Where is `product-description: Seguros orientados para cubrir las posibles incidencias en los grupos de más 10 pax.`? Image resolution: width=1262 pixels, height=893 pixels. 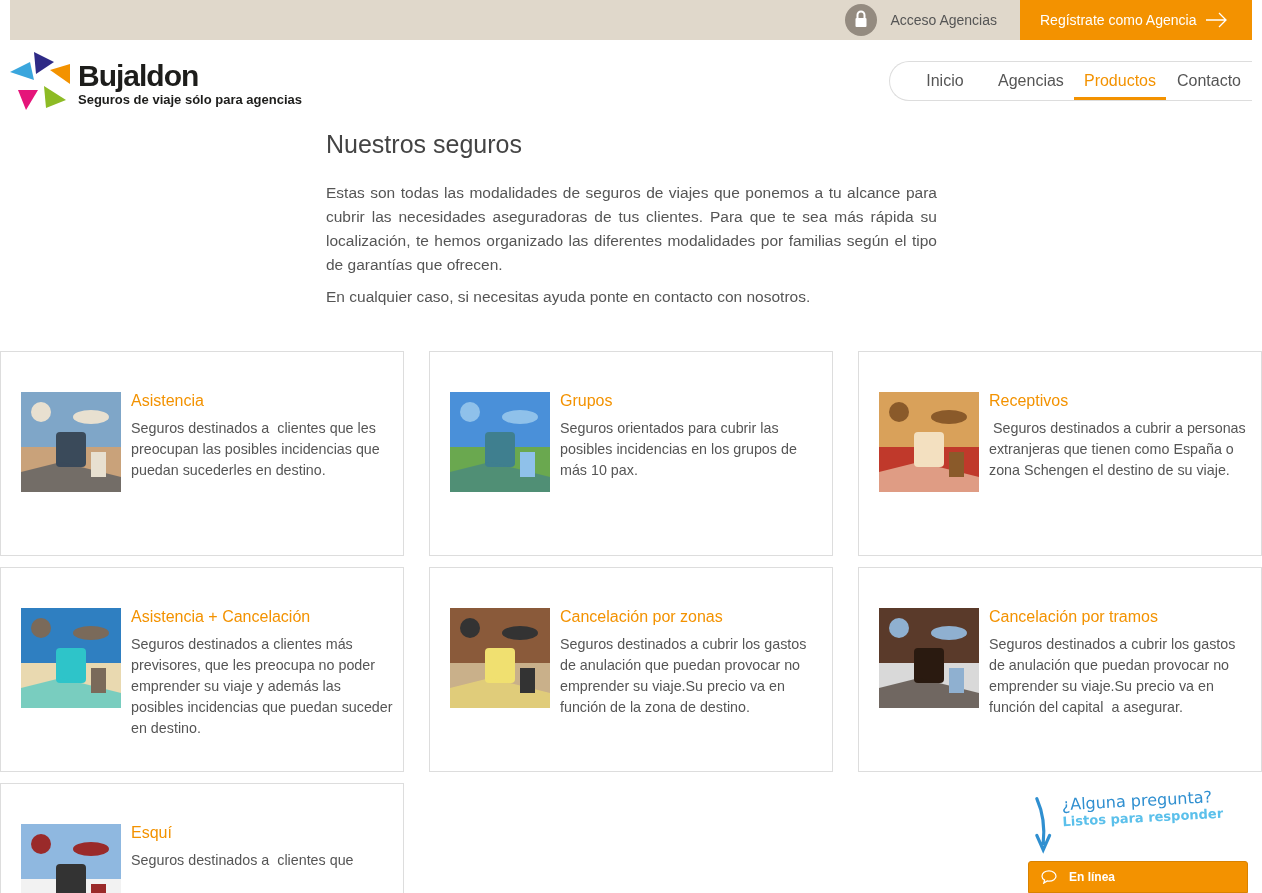 product-description: Seguros orientados para cubrir las posibles incidencias en los grupos de más 10 pax. is located at coordinates (679, 449).